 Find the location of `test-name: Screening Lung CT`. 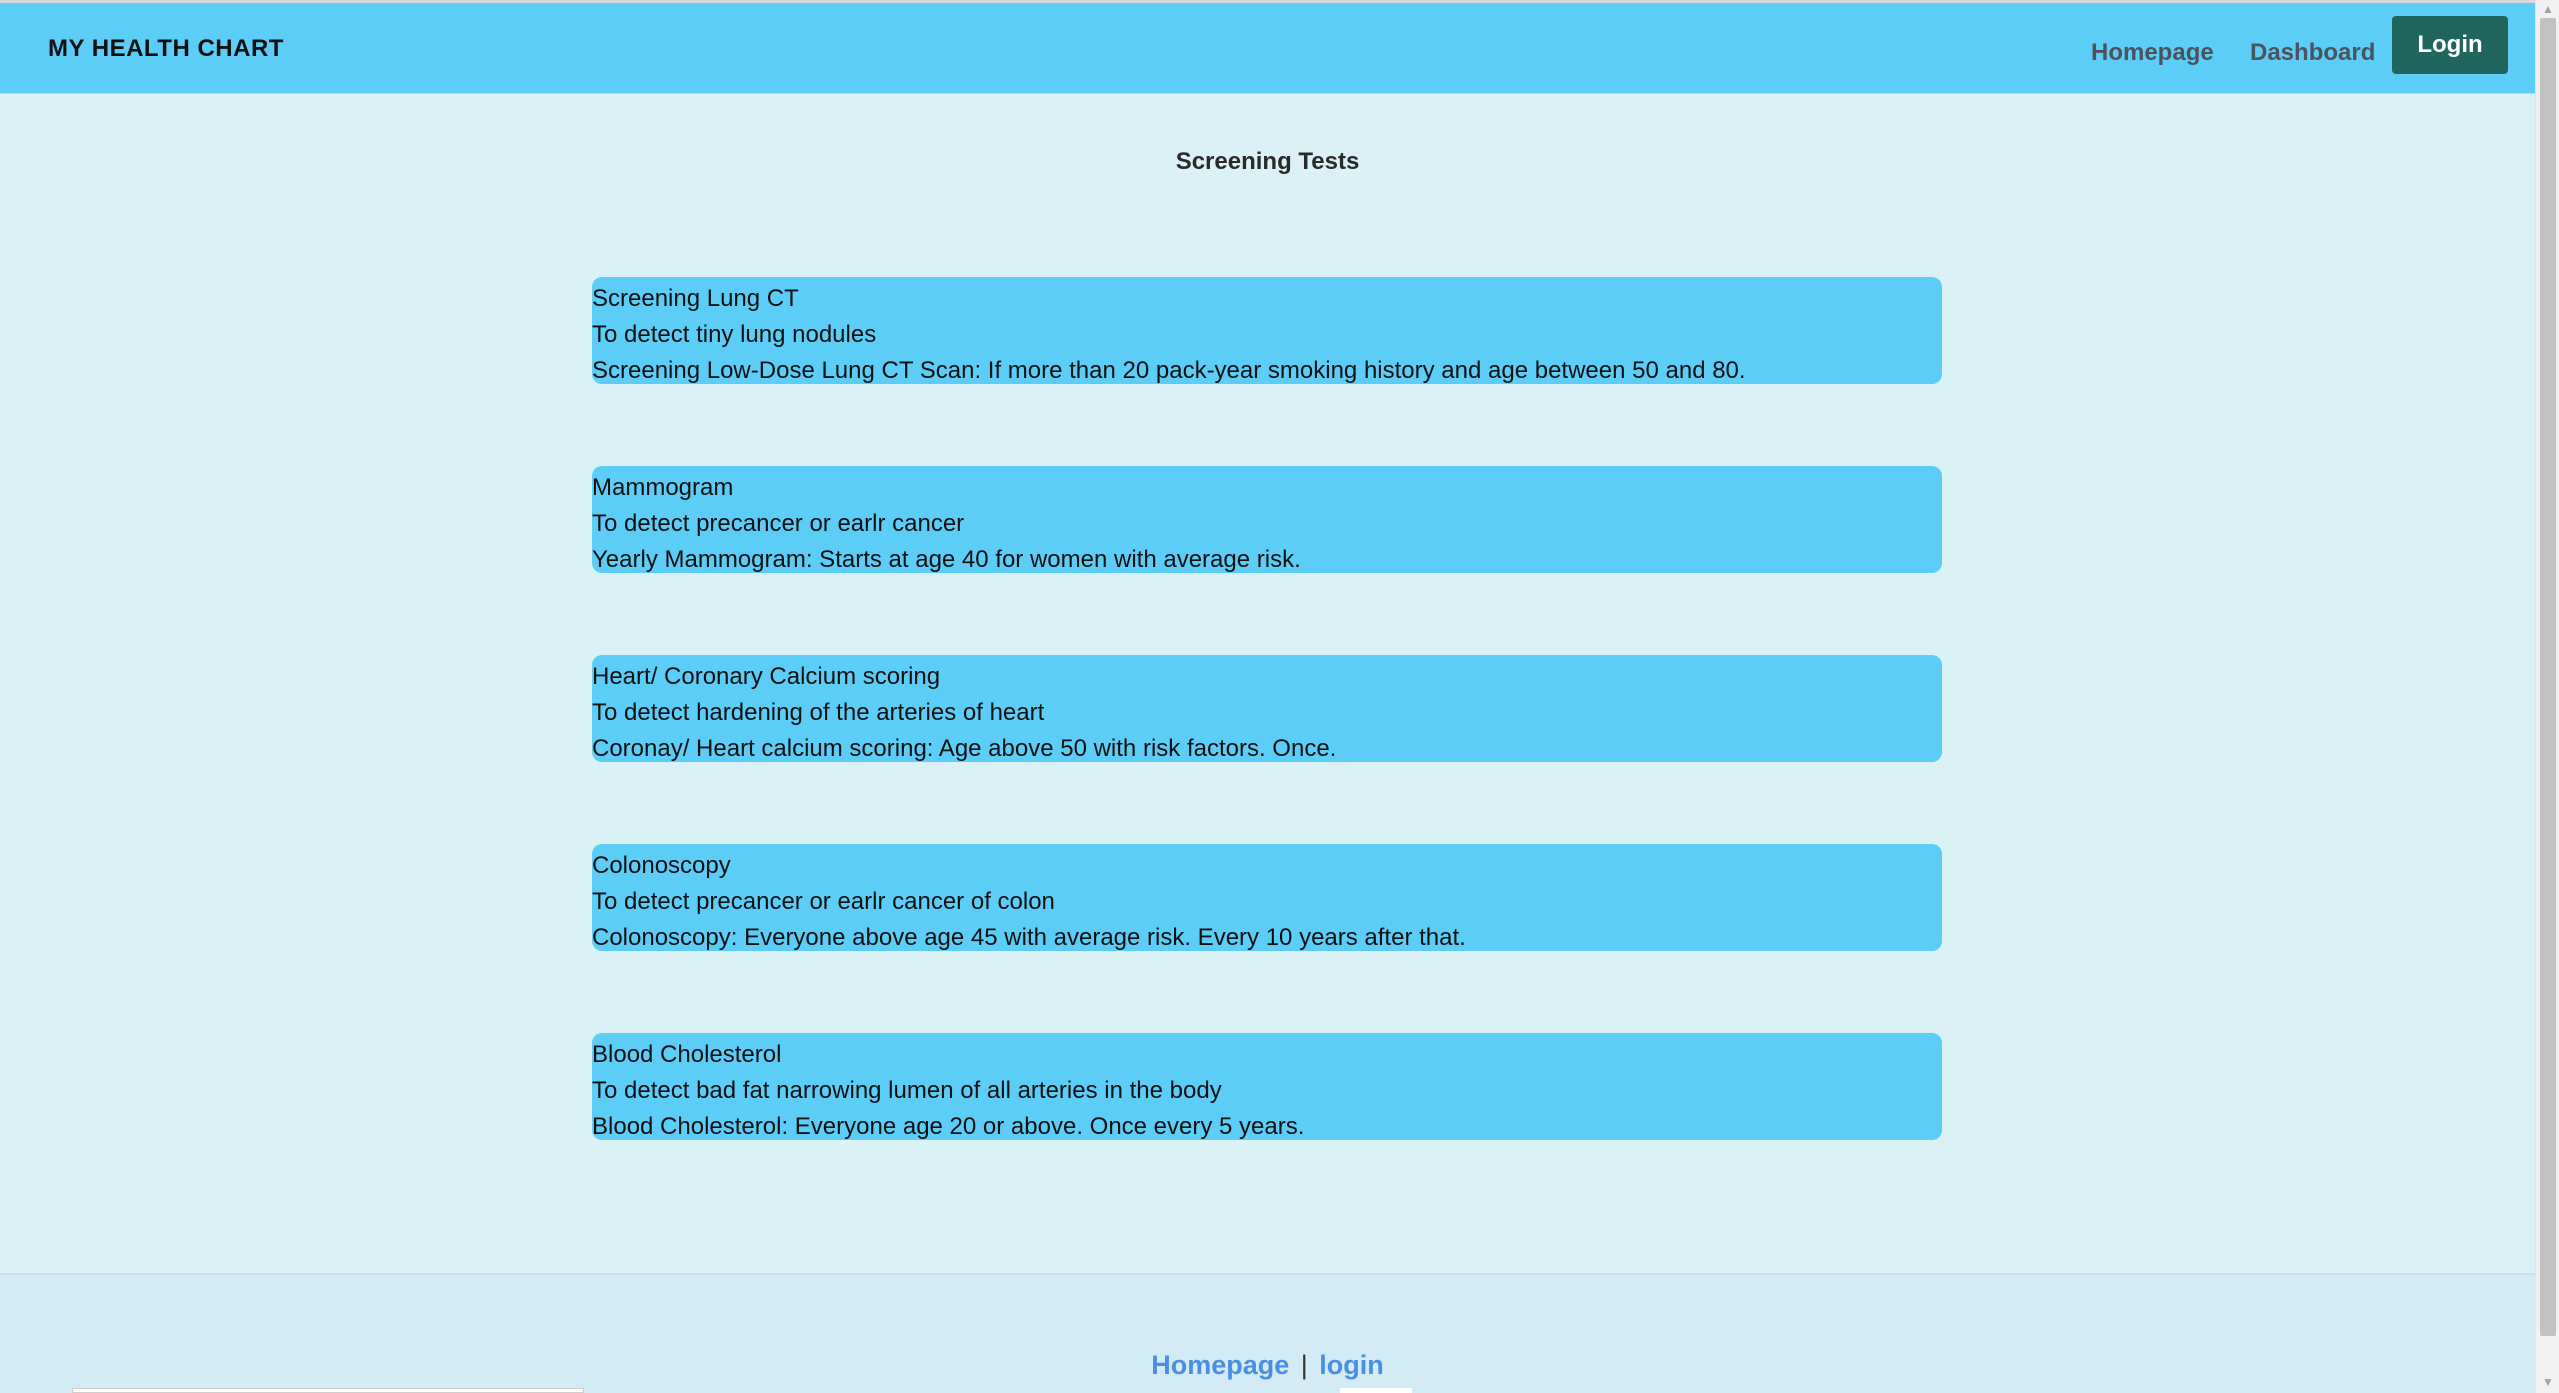

test-name: Screening Lung CT is located at coordinates (695, 298).